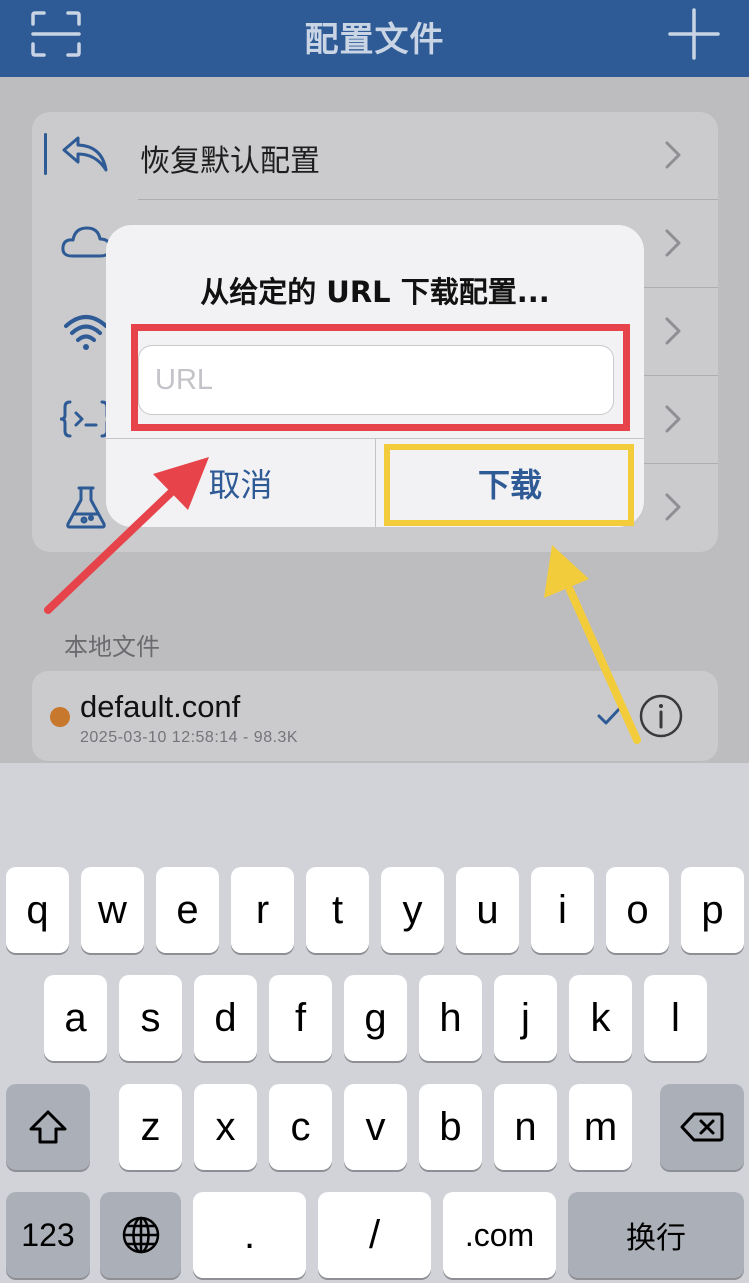 The image size is (749, 1283). I want to click on key-p: p, so click(712, 910).